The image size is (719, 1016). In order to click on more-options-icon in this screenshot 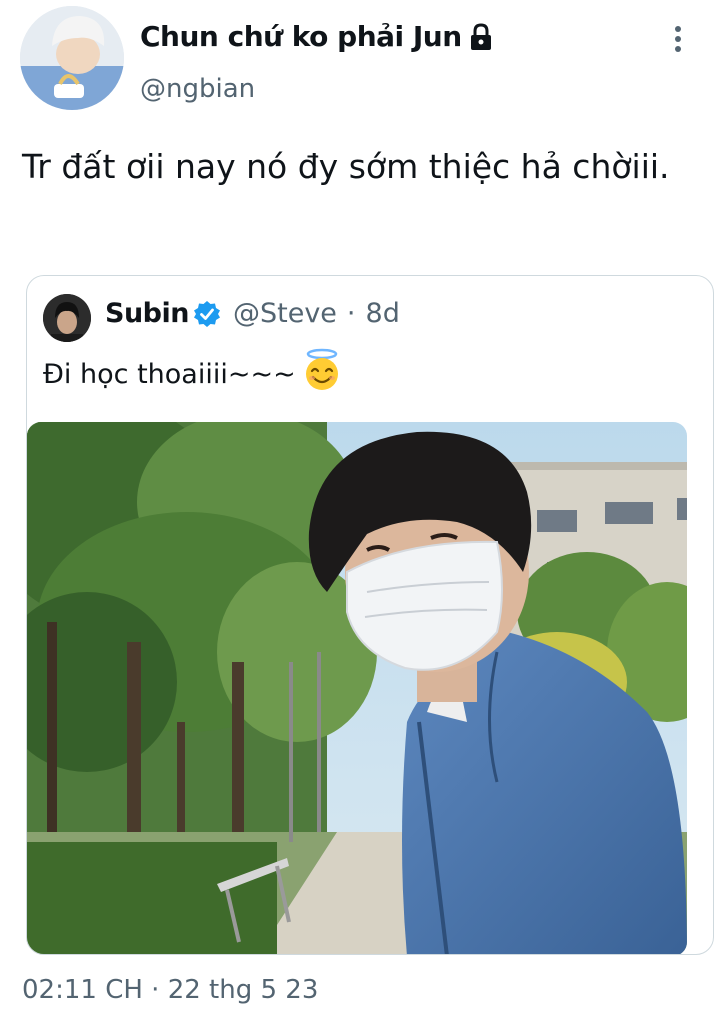, I will do `click(678, 39)`.